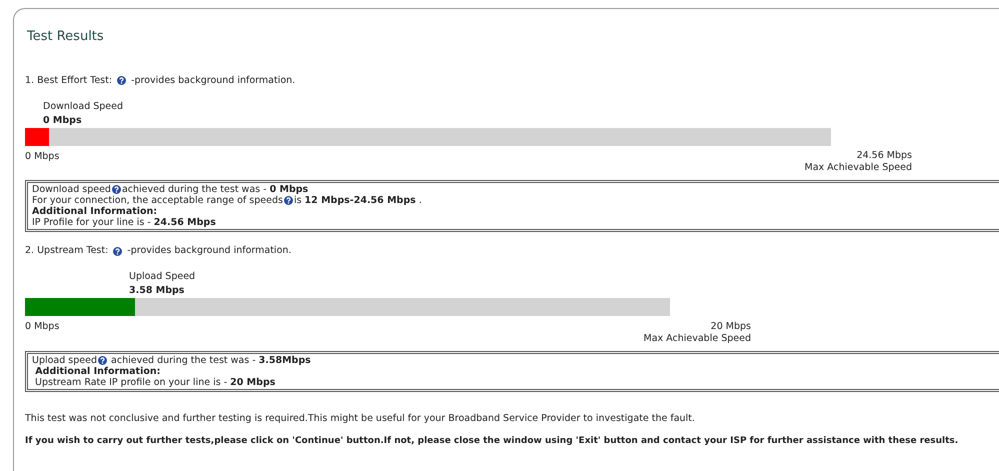 This screenshot has width=999, height=471. Describe the element at coordinates (65, 360) in the screenshot. I see `info-text: Upload speed` at that location.